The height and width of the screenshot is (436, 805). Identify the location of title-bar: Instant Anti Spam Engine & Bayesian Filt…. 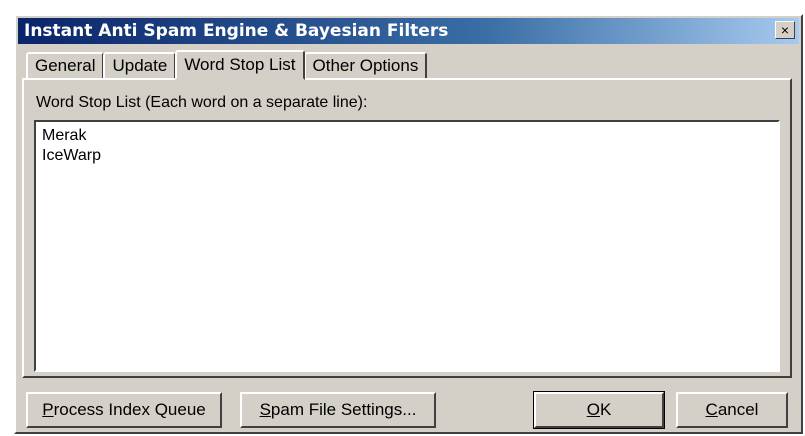
(408, 31).